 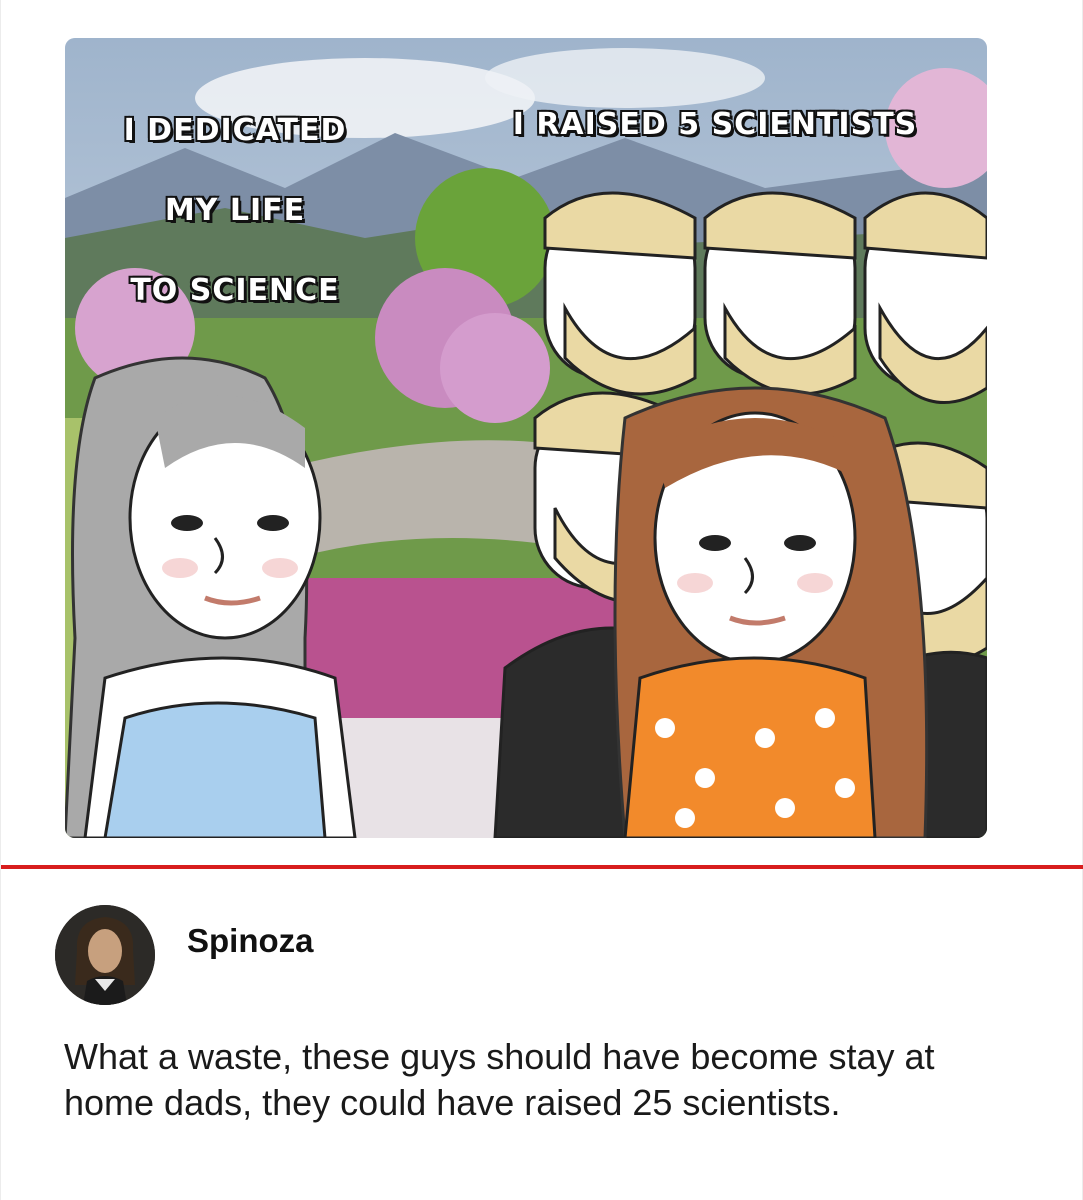 What do you see at coordinates (235, 130) in the screenshot?
I see `meme-caption-left-line-1: I DEDICATED` at bounding box center [235, 130].